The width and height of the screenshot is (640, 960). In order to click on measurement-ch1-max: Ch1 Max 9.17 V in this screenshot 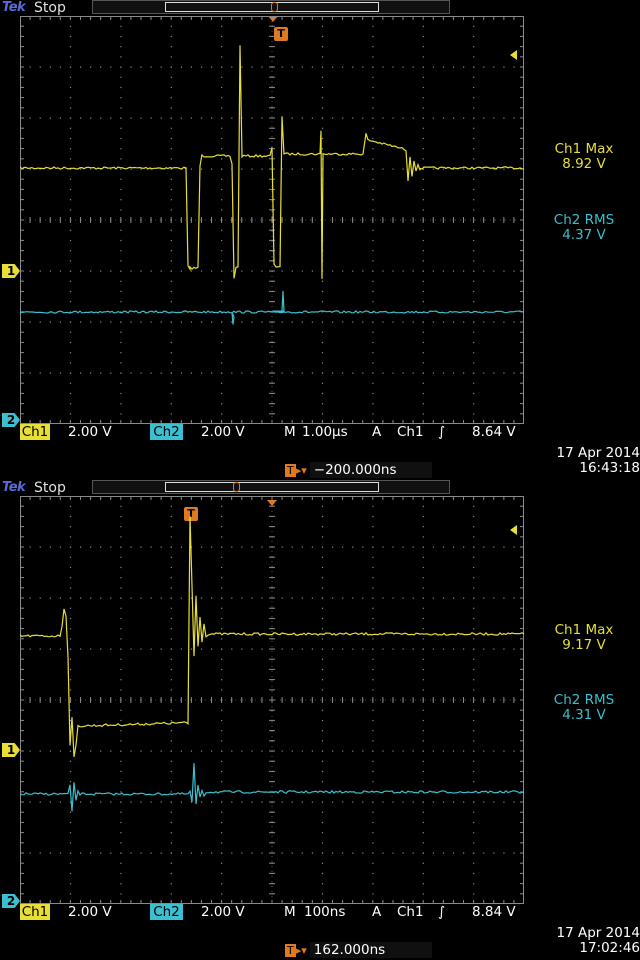, I will do `click(584, 638)`.